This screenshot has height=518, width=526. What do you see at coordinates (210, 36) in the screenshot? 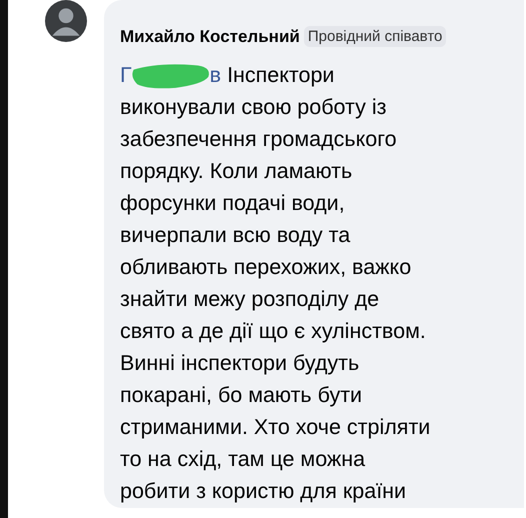
I see `author-name: Михайло Костельний` at bounding box center [210, 36].